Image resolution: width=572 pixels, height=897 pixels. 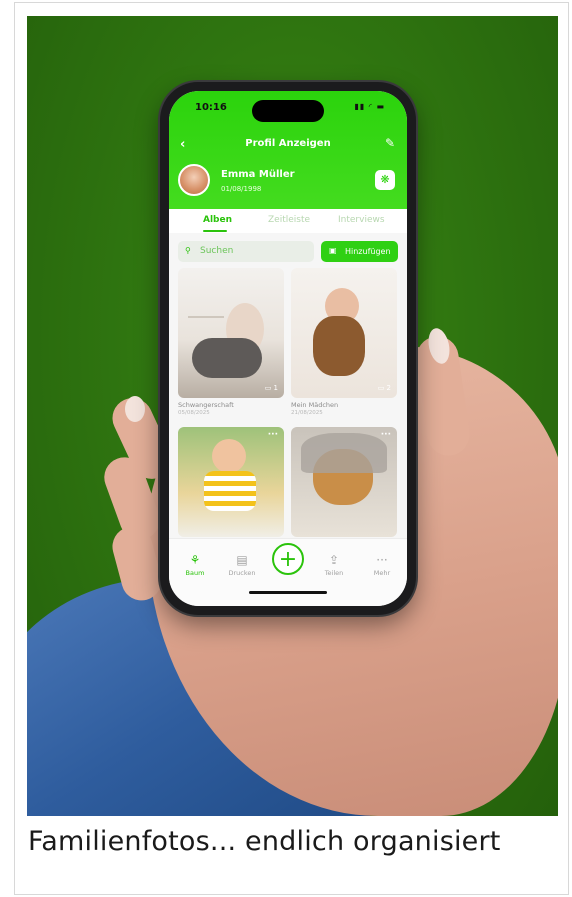 I want to click on caption: Familienfotos... endlich organisiert, so click(x=264, y=841).